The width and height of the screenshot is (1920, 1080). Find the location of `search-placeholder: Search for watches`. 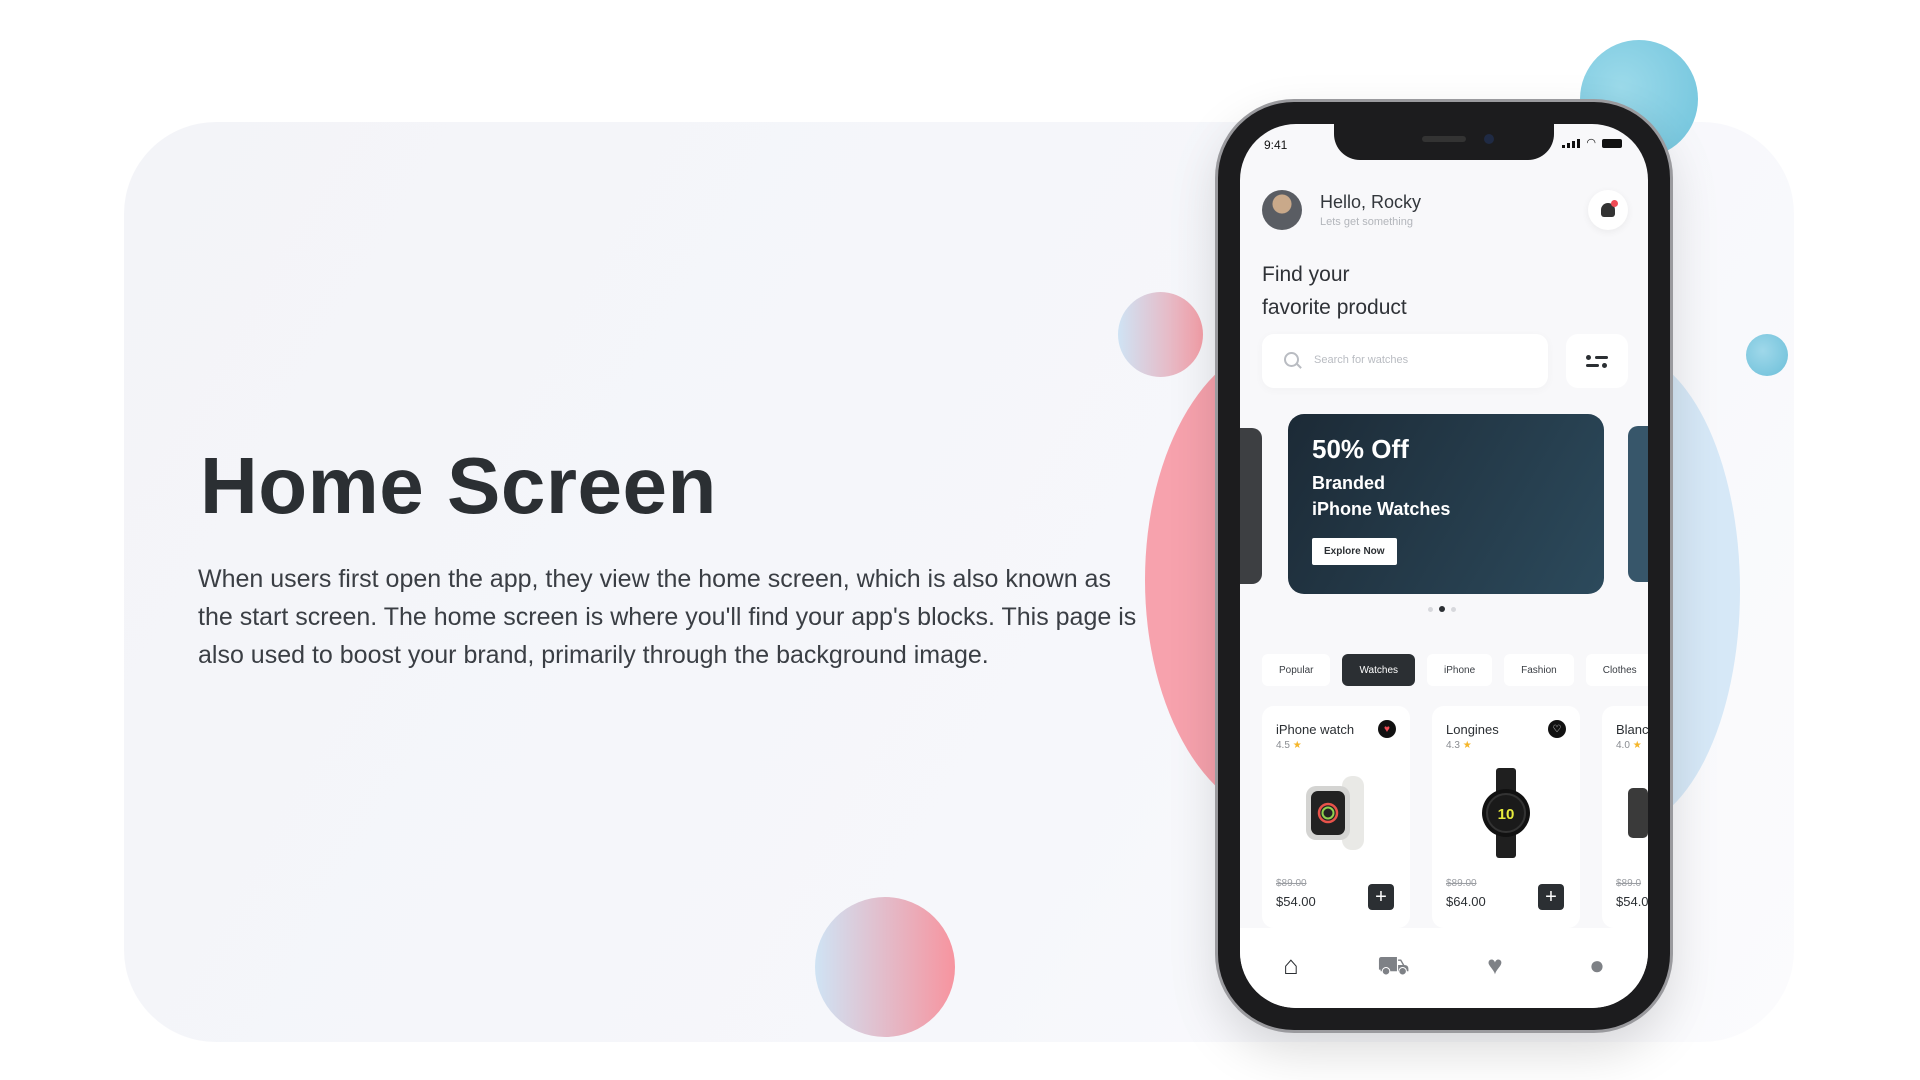

search-placeholder: Search for watches is located at coordinates (1361, 360).